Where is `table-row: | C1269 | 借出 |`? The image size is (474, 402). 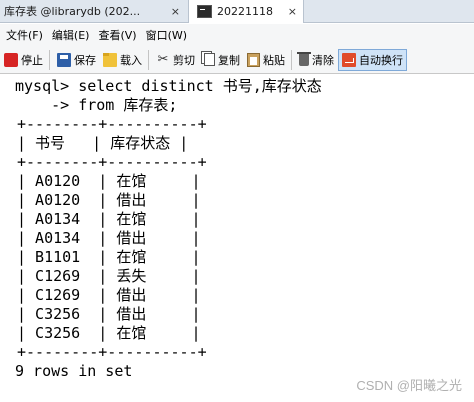 table-row: | C1269 | 借出 | is located at coordinates (109, 295).